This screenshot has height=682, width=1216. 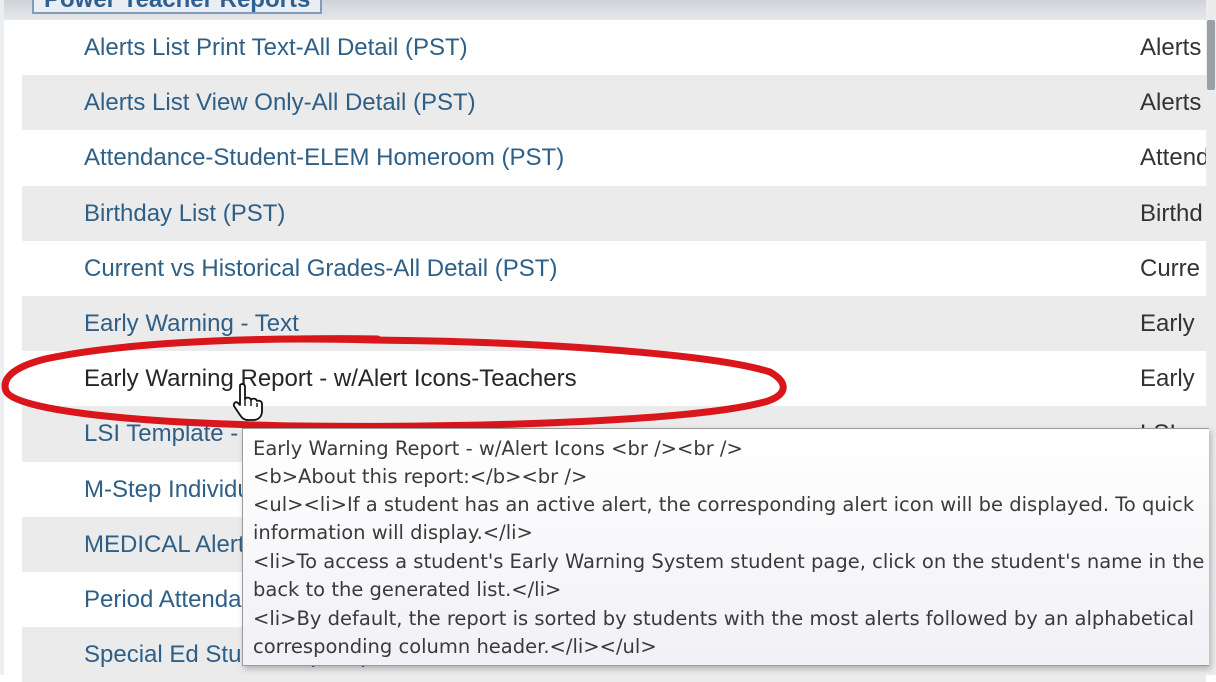 I want to click on tooltip-line: back to the generated list.</li>, so click(x=407, y=589).